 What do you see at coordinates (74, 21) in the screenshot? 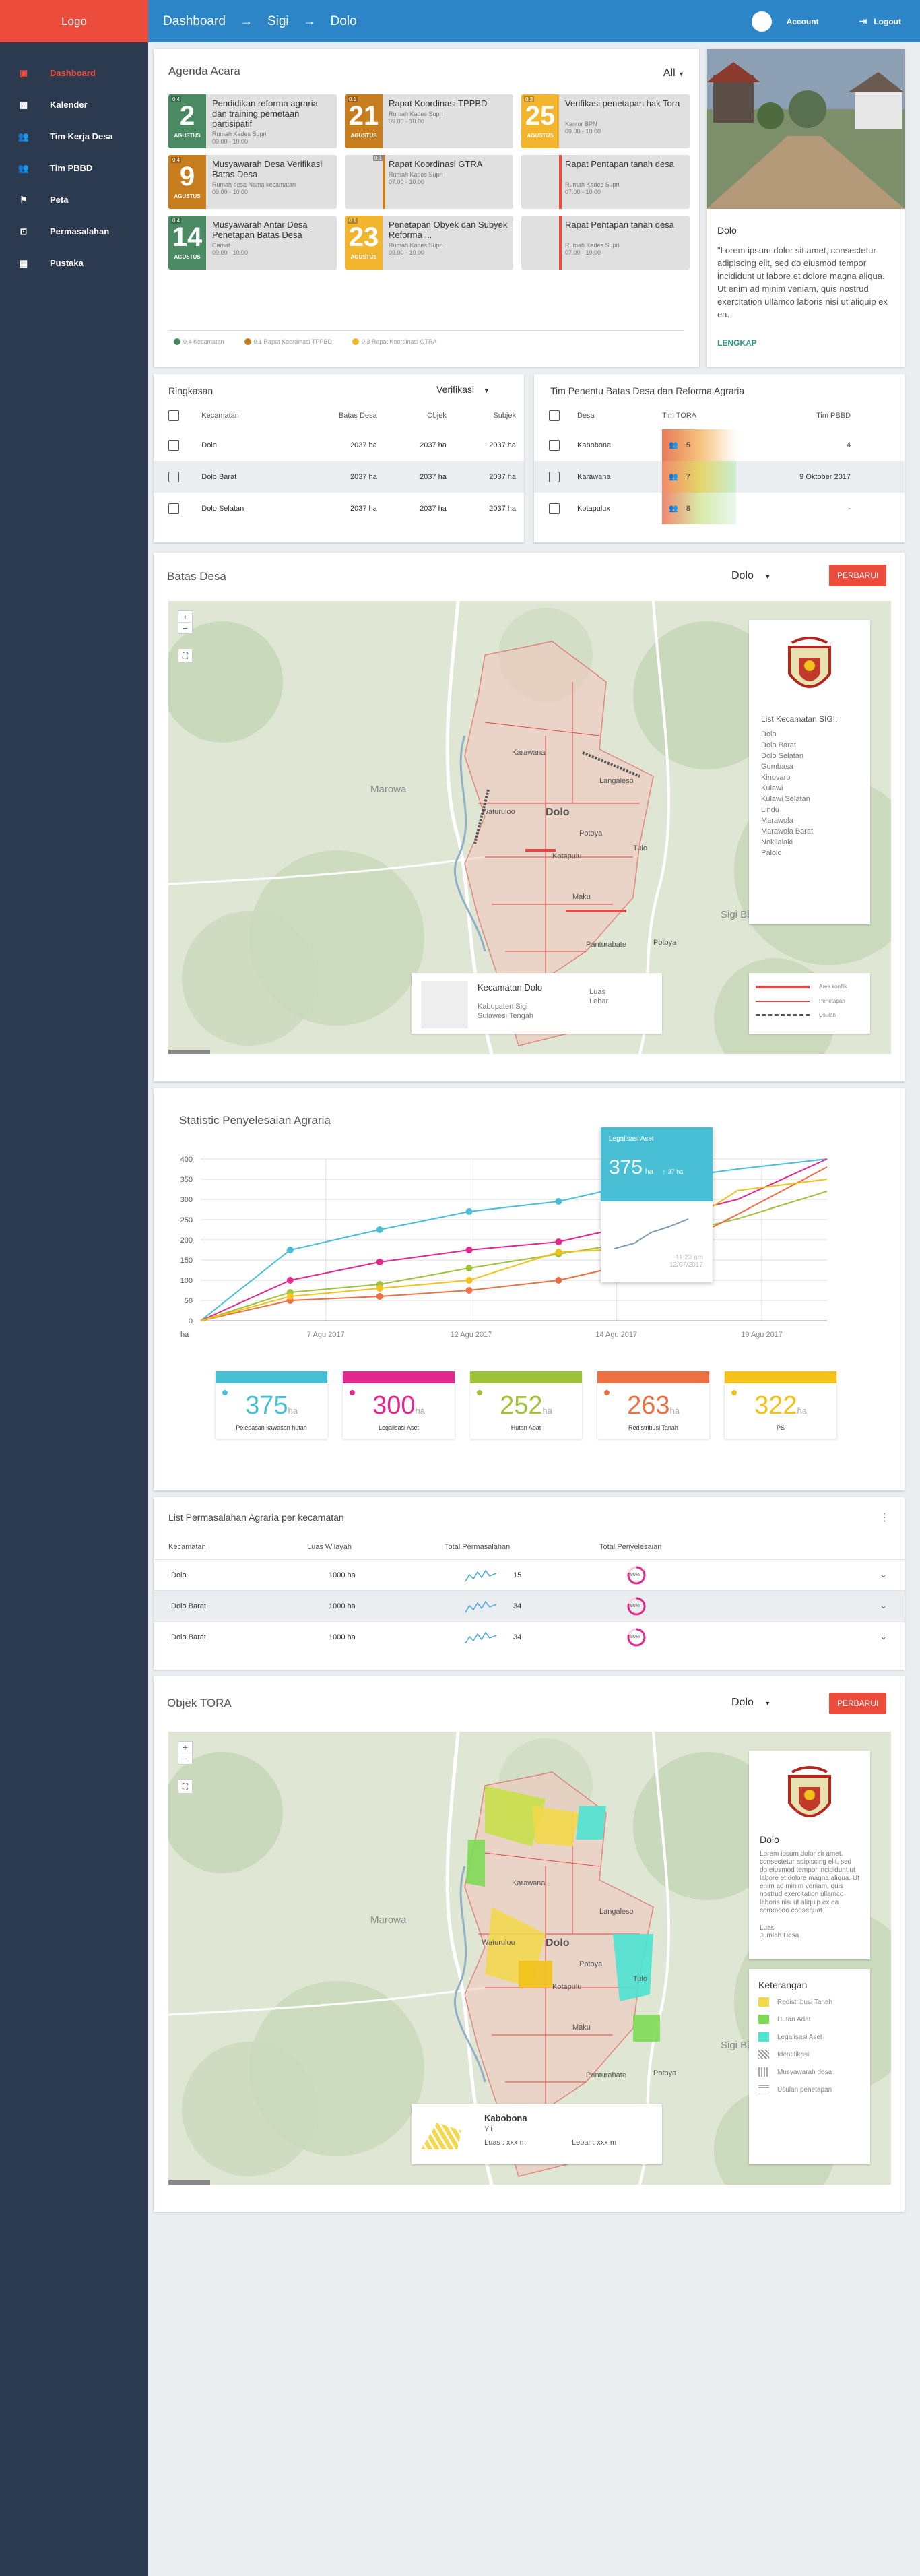
I see `app-logo: Logo` at bounding box center [74, 21].